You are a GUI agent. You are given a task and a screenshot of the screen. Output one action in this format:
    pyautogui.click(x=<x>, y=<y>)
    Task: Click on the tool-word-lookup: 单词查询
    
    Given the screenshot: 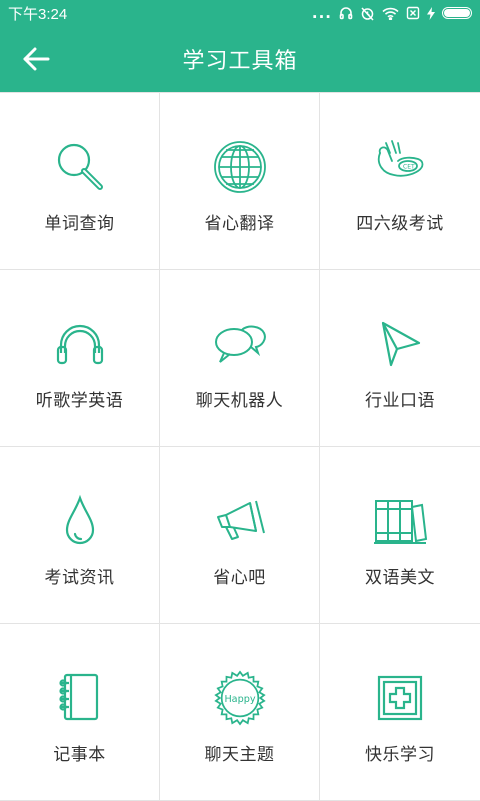 What is the action you would take?
    pyautogui.click(x=80, y=181)
    